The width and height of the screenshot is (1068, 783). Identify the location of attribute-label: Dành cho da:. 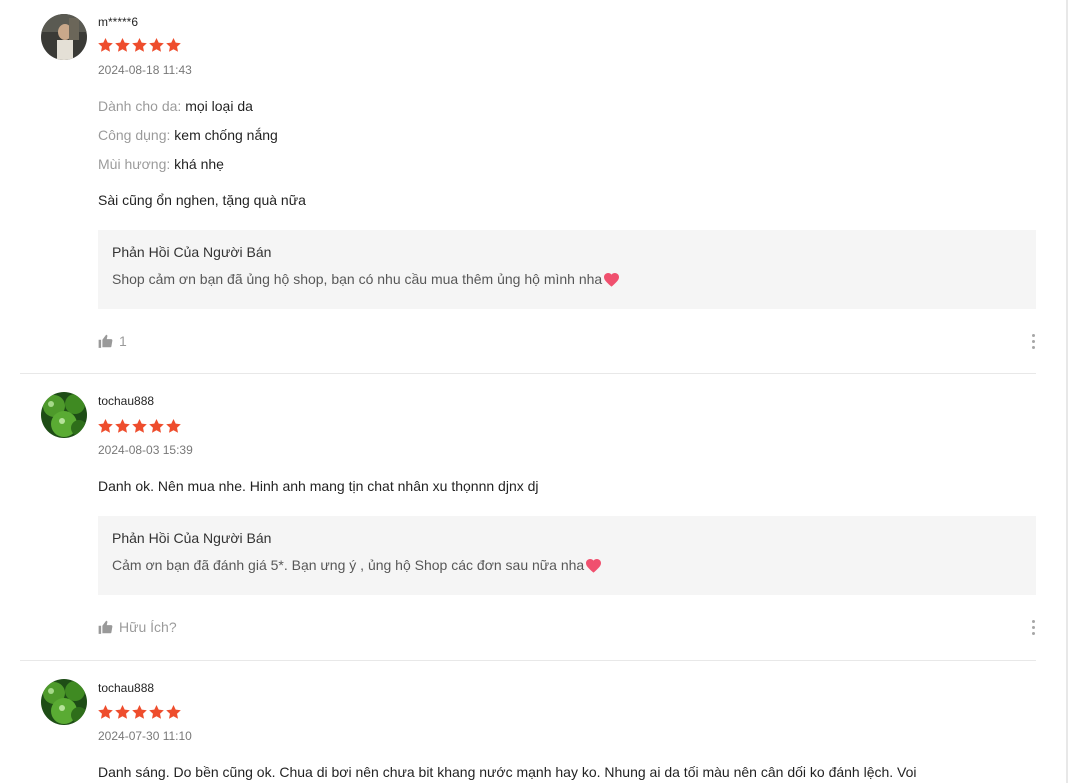
(140, 106).